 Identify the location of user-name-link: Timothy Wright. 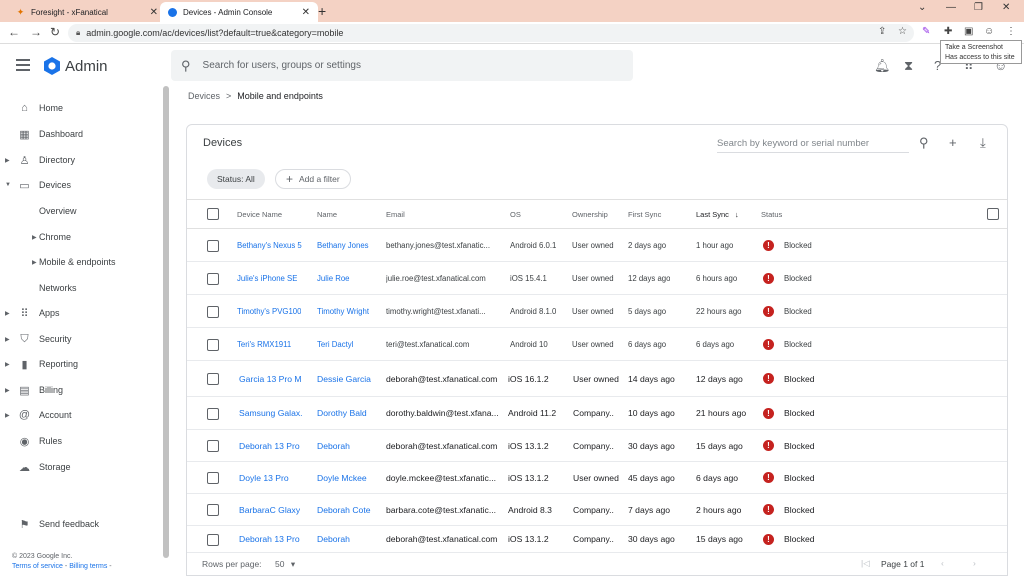
(343, 311).